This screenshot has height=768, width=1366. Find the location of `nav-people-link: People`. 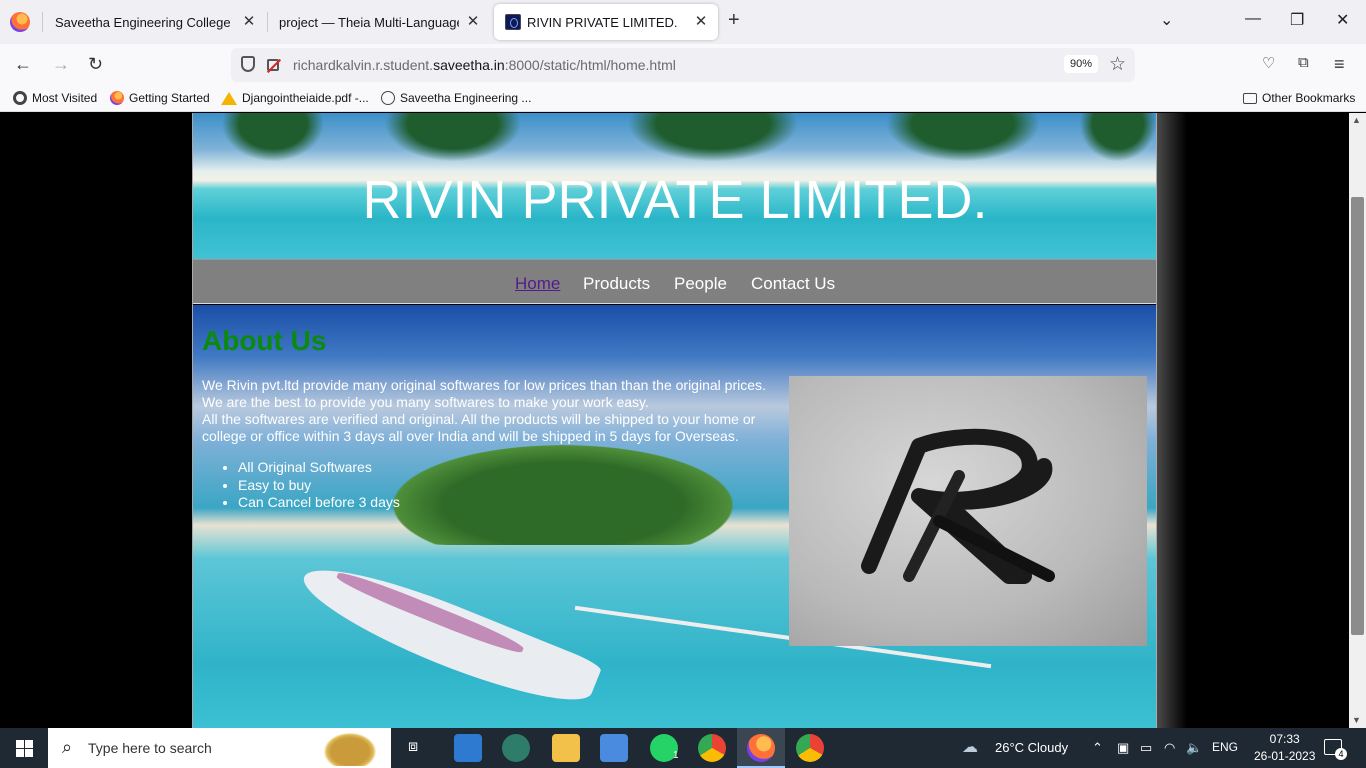

nav-people-link: People is located at coordinates (700, 284).